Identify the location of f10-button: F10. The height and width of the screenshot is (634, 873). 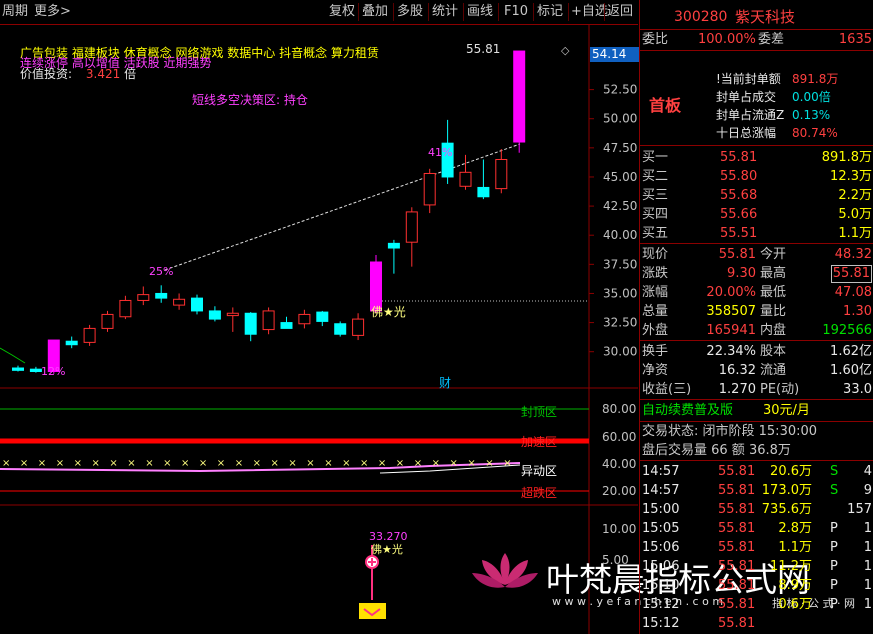
(516, 12).